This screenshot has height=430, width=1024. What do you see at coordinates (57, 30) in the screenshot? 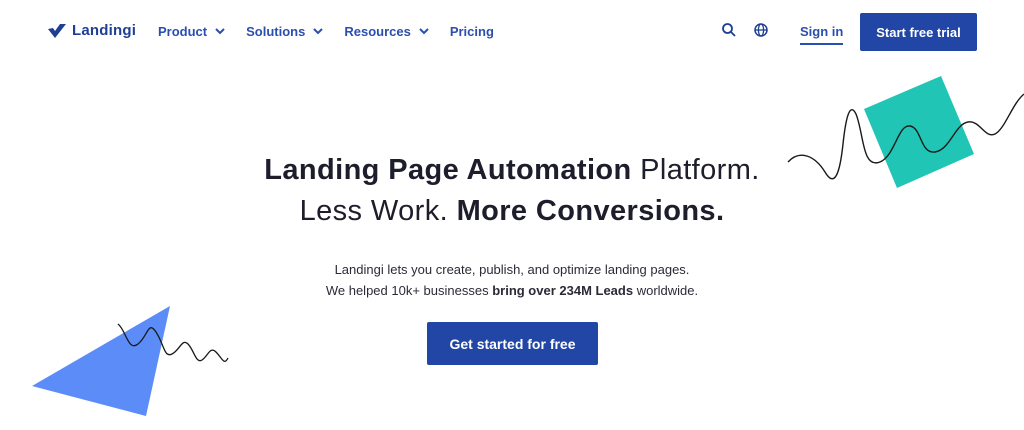
I see `landingi-logo-icon` at bounding box center [57, 30].